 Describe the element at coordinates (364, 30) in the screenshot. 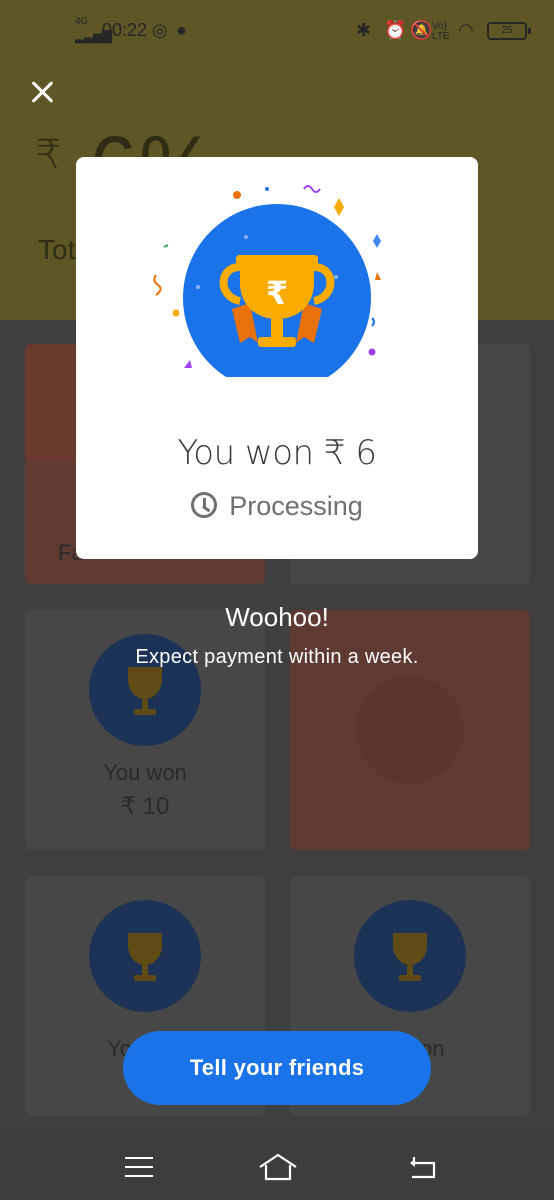

I see `bluetooth-icon: ✱` at that location.